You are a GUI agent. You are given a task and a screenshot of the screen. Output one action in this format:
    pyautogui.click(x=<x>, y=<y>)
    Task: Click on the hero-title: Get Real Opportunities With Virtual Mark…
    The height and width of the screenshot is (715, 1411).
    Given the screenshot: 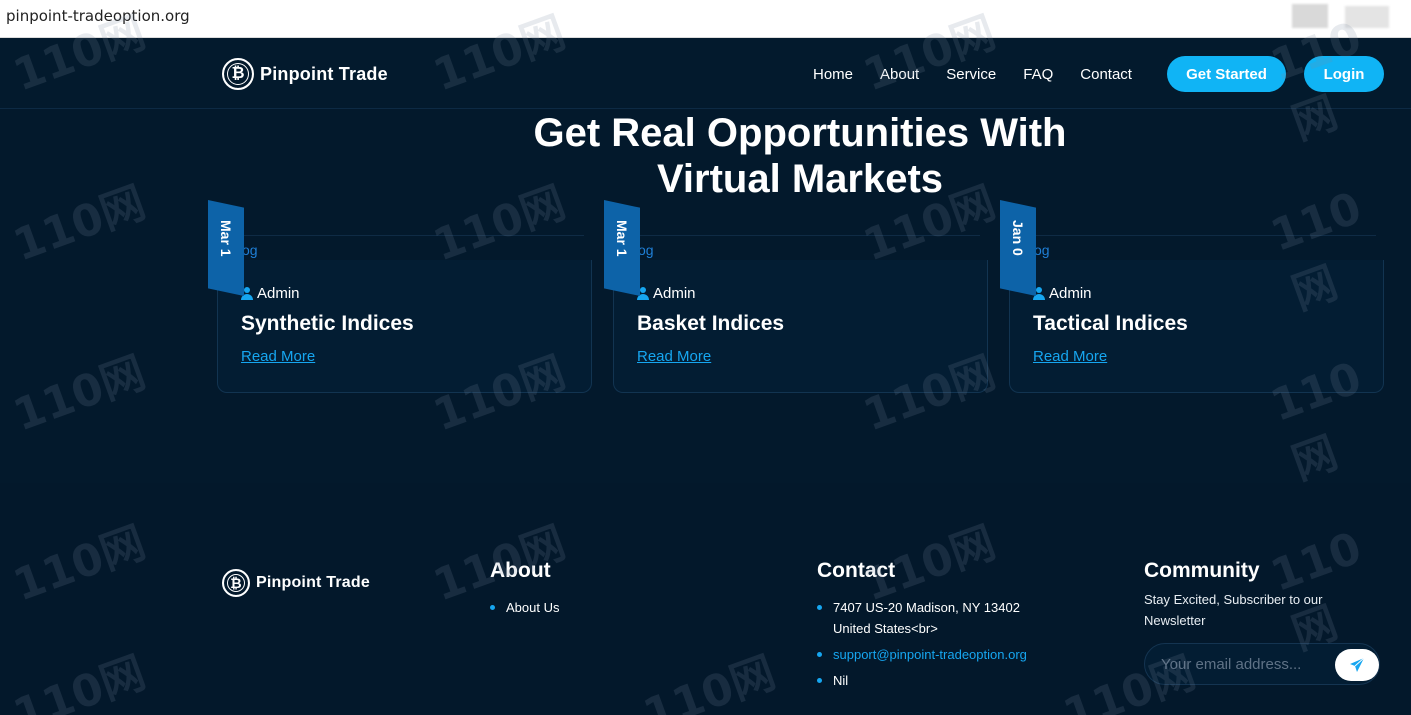 What is the action you would take?
    pyautogui.click(x=800, y=156)
    